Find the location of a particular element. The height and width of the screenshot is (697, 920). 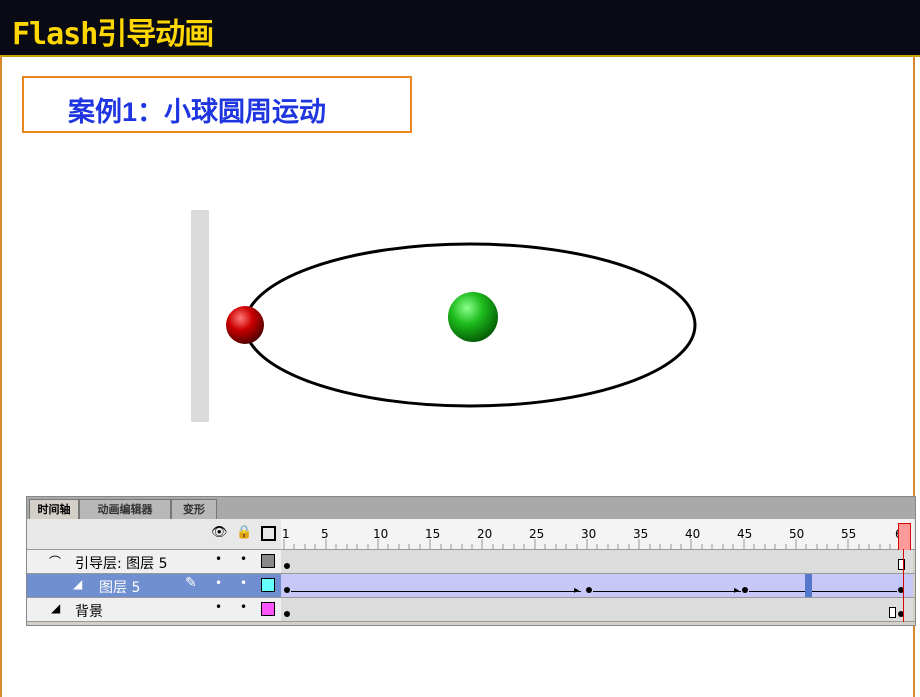

layer-row-guide: ⌒ 引导层: 图层 5 • • is located at coordinates (471, 562).